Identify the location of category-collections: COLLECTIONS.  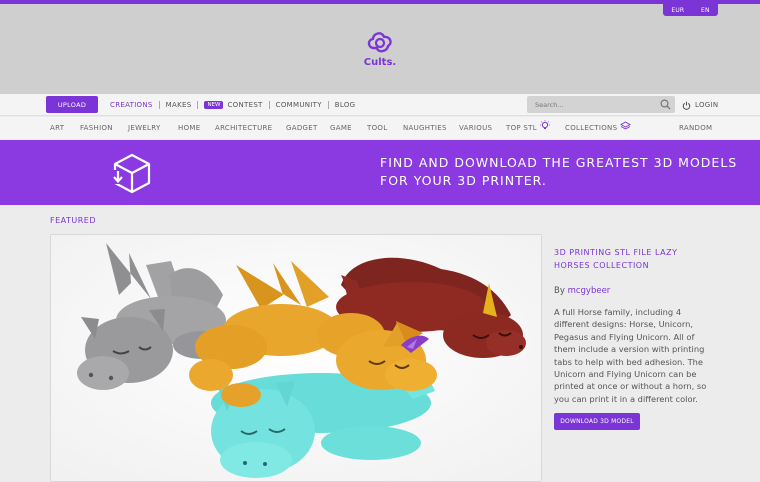
(598, 128).